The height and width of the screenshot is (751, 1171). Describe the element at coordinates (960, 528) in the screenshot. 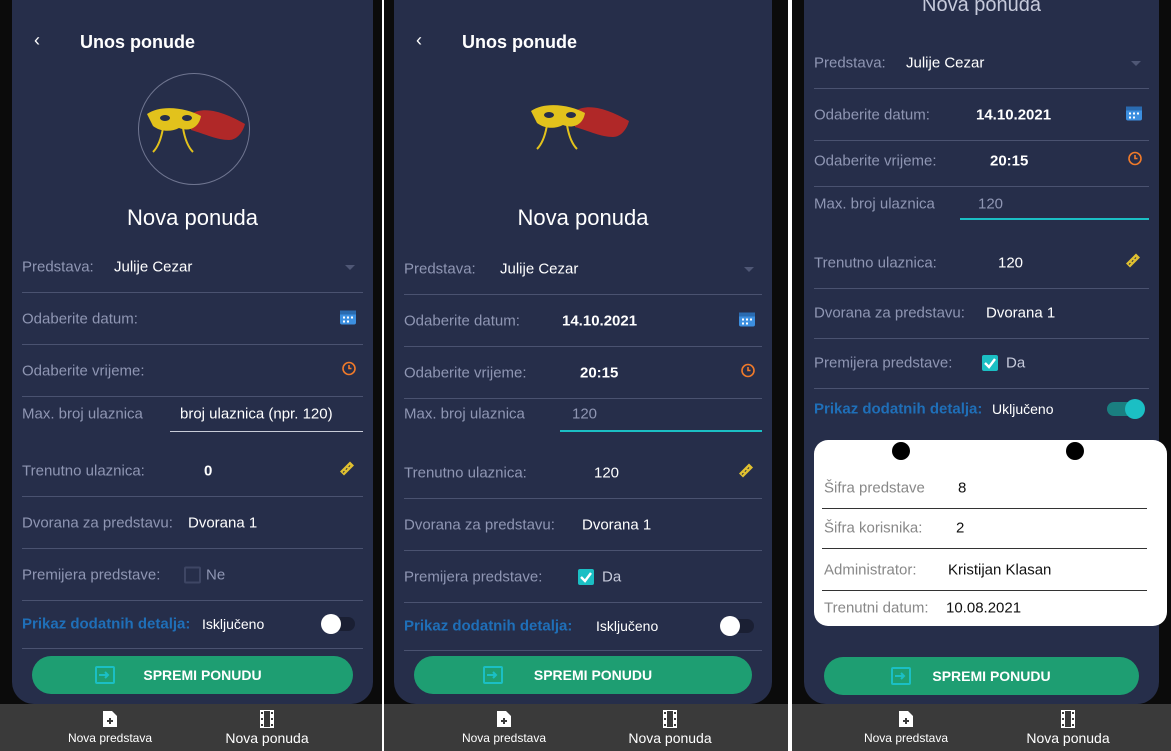

I see `sifra-korisnika-value: 2` at that location.